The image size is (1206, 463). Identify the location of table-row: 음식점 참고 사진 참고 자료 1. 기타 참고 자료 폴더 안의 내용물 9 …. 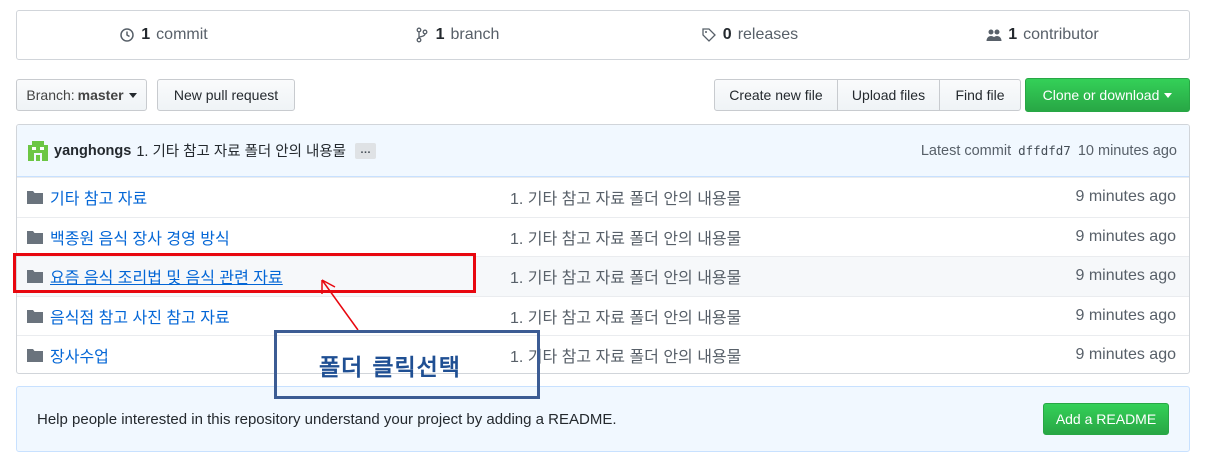
(603, 315).